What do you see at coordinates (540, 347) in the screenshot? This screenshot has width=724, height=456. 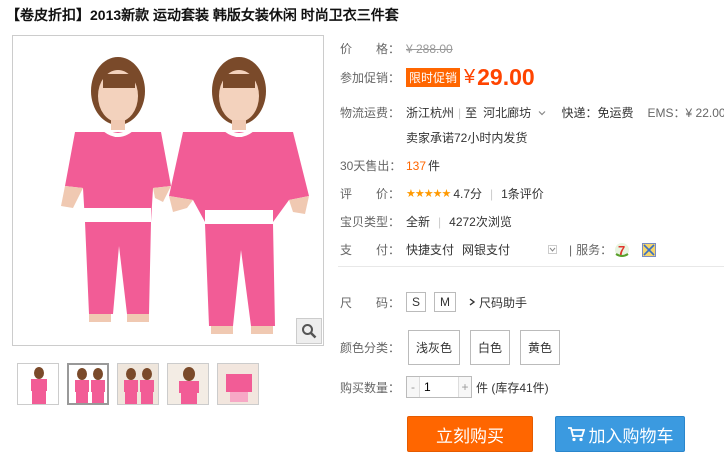 I see `color-option-yellow: 黄色` at bounding box center [540, 347].